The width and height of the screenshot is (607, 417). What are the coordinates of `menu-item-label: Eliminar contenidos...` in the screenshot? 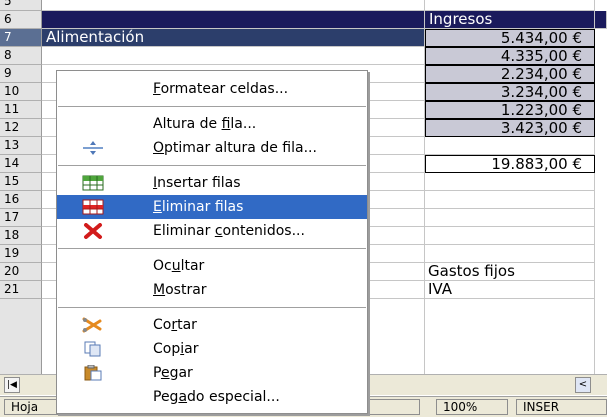 It's located at (229, 231).